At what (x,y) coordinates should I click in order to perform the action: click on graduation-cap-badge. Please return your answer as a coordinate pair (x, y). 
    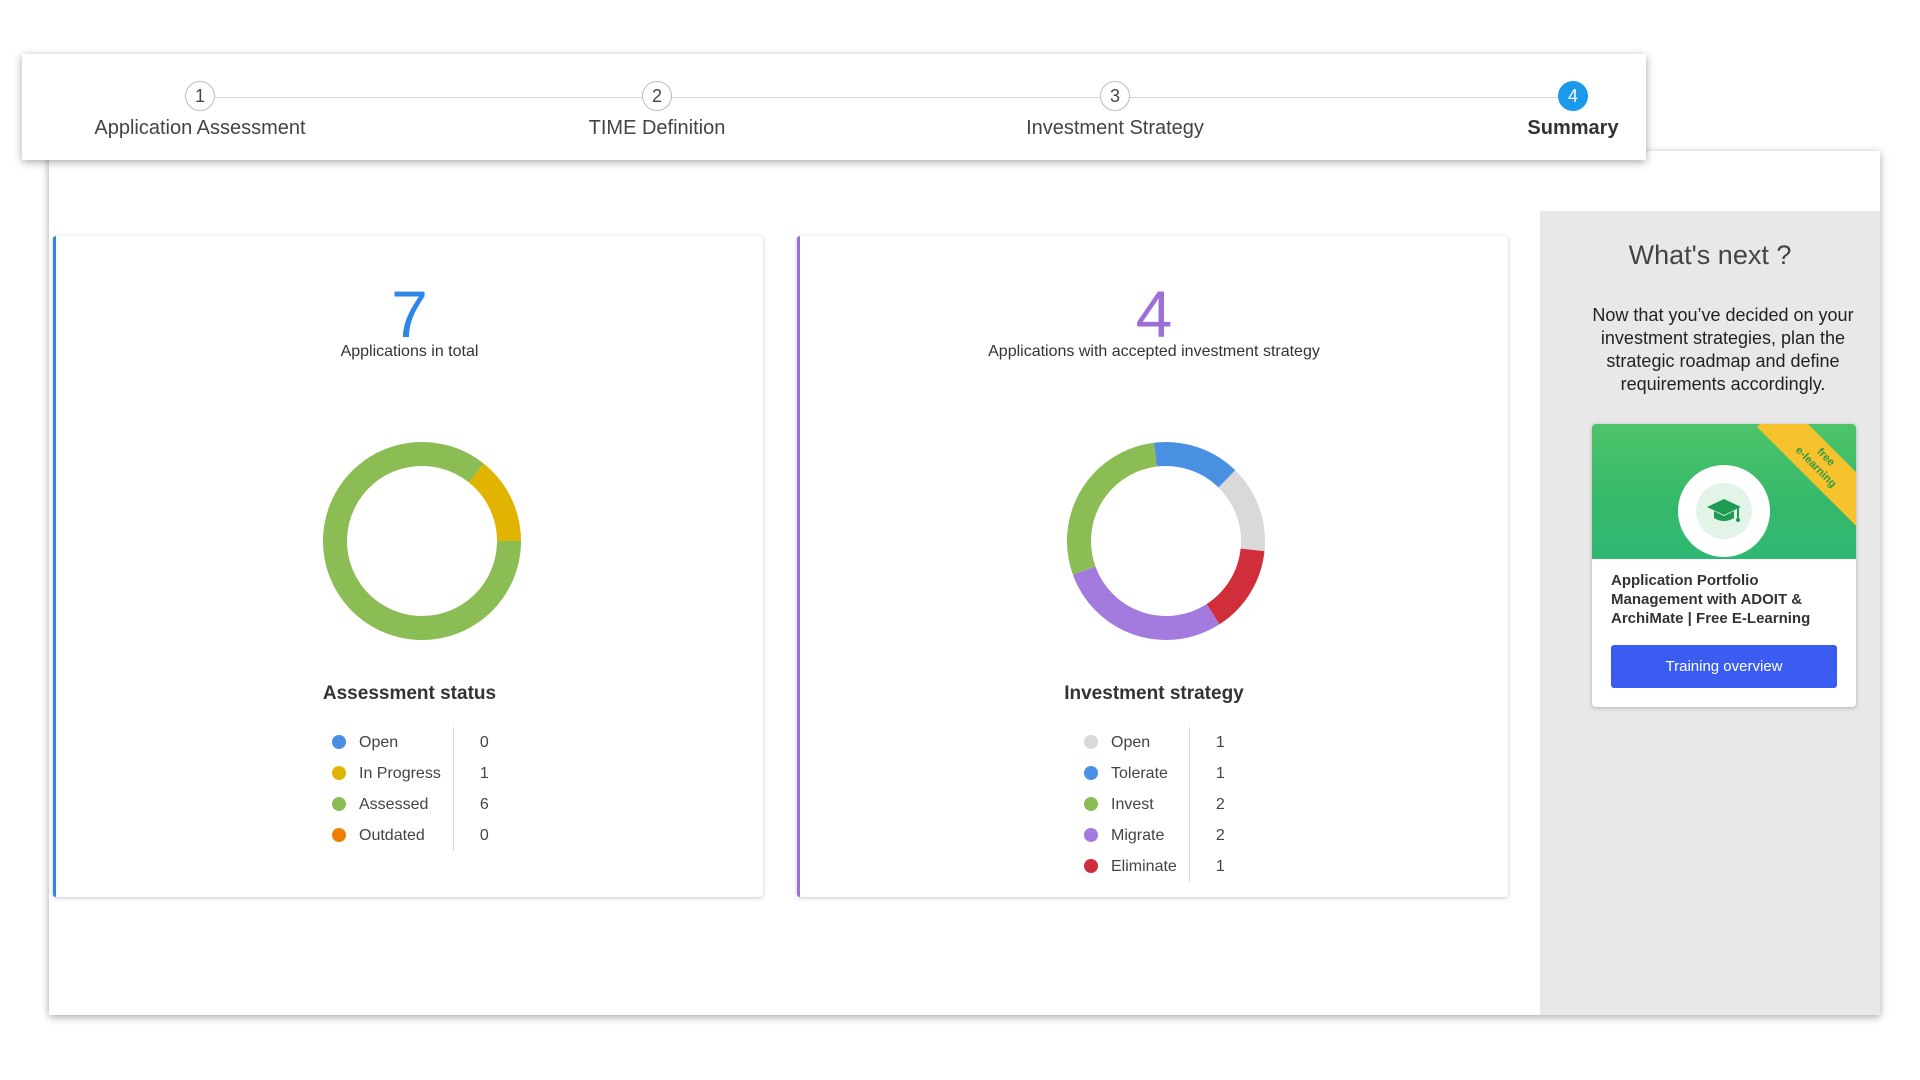
    Looking at the image, I should click on (1724, 511).